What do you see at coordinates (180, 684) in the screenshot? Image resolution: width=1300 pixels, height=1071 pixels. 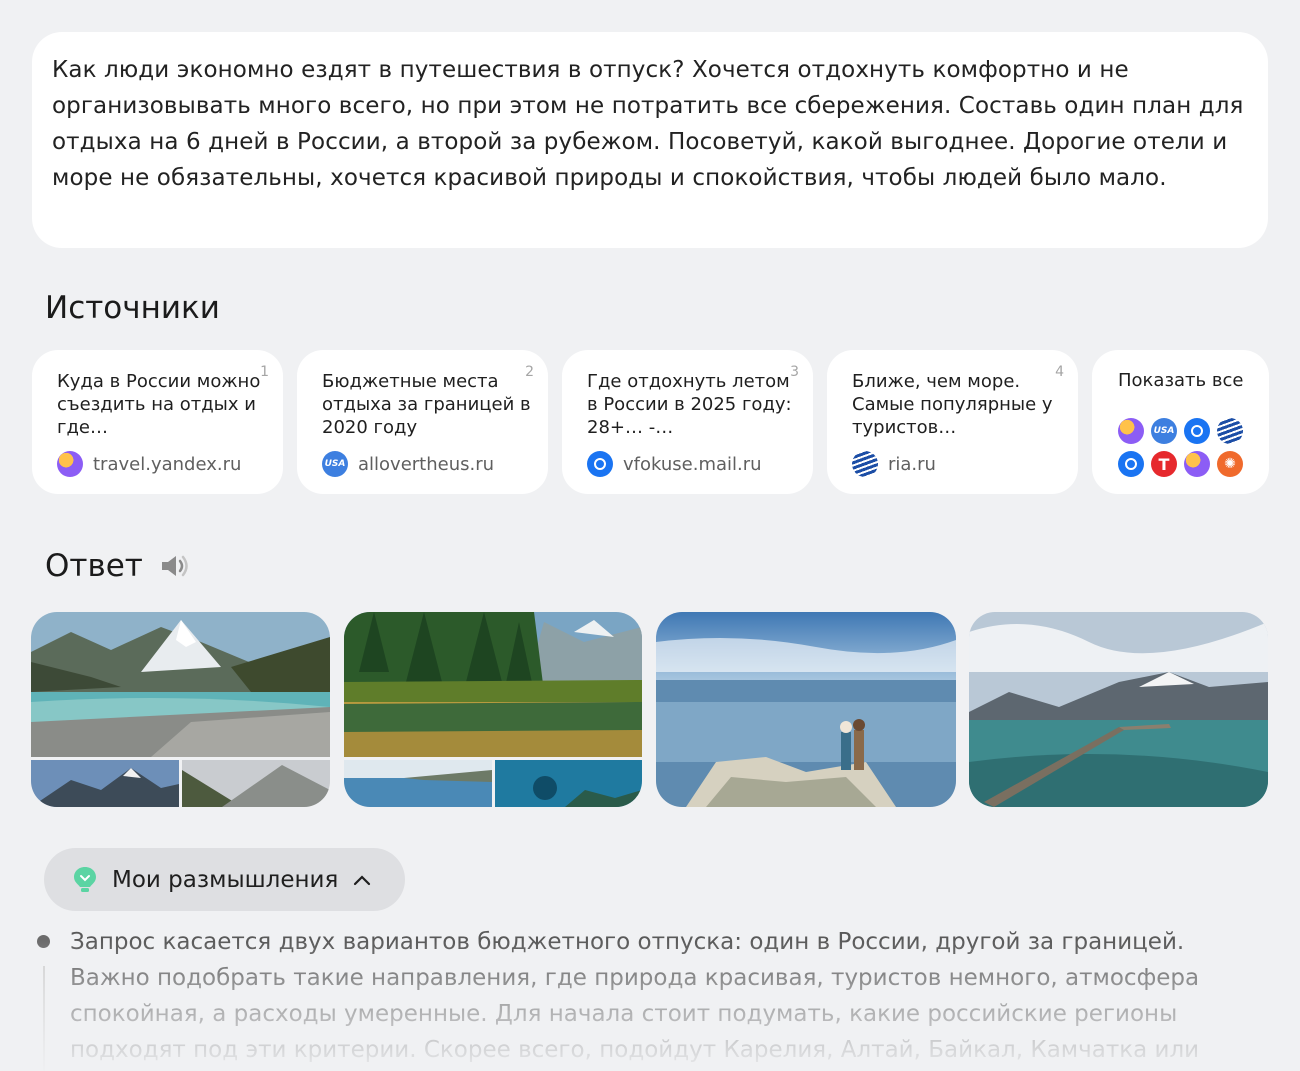 I see `mountain-lake-image` at bounding box center [180, 684].